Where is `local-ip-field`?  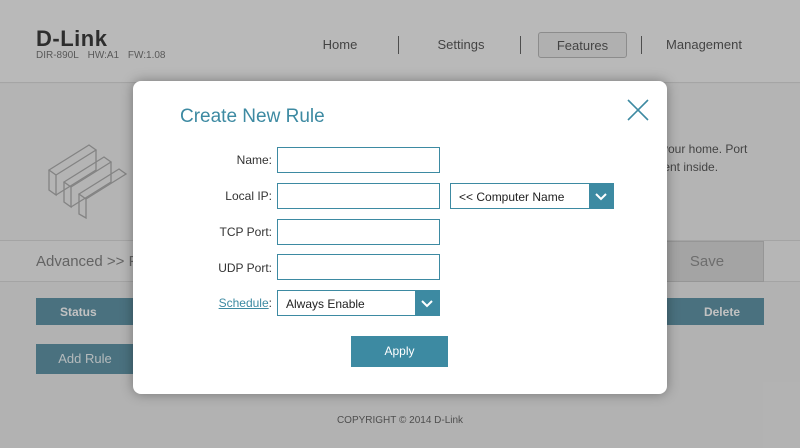 local-ip-field is located at coordinates (358, 196).